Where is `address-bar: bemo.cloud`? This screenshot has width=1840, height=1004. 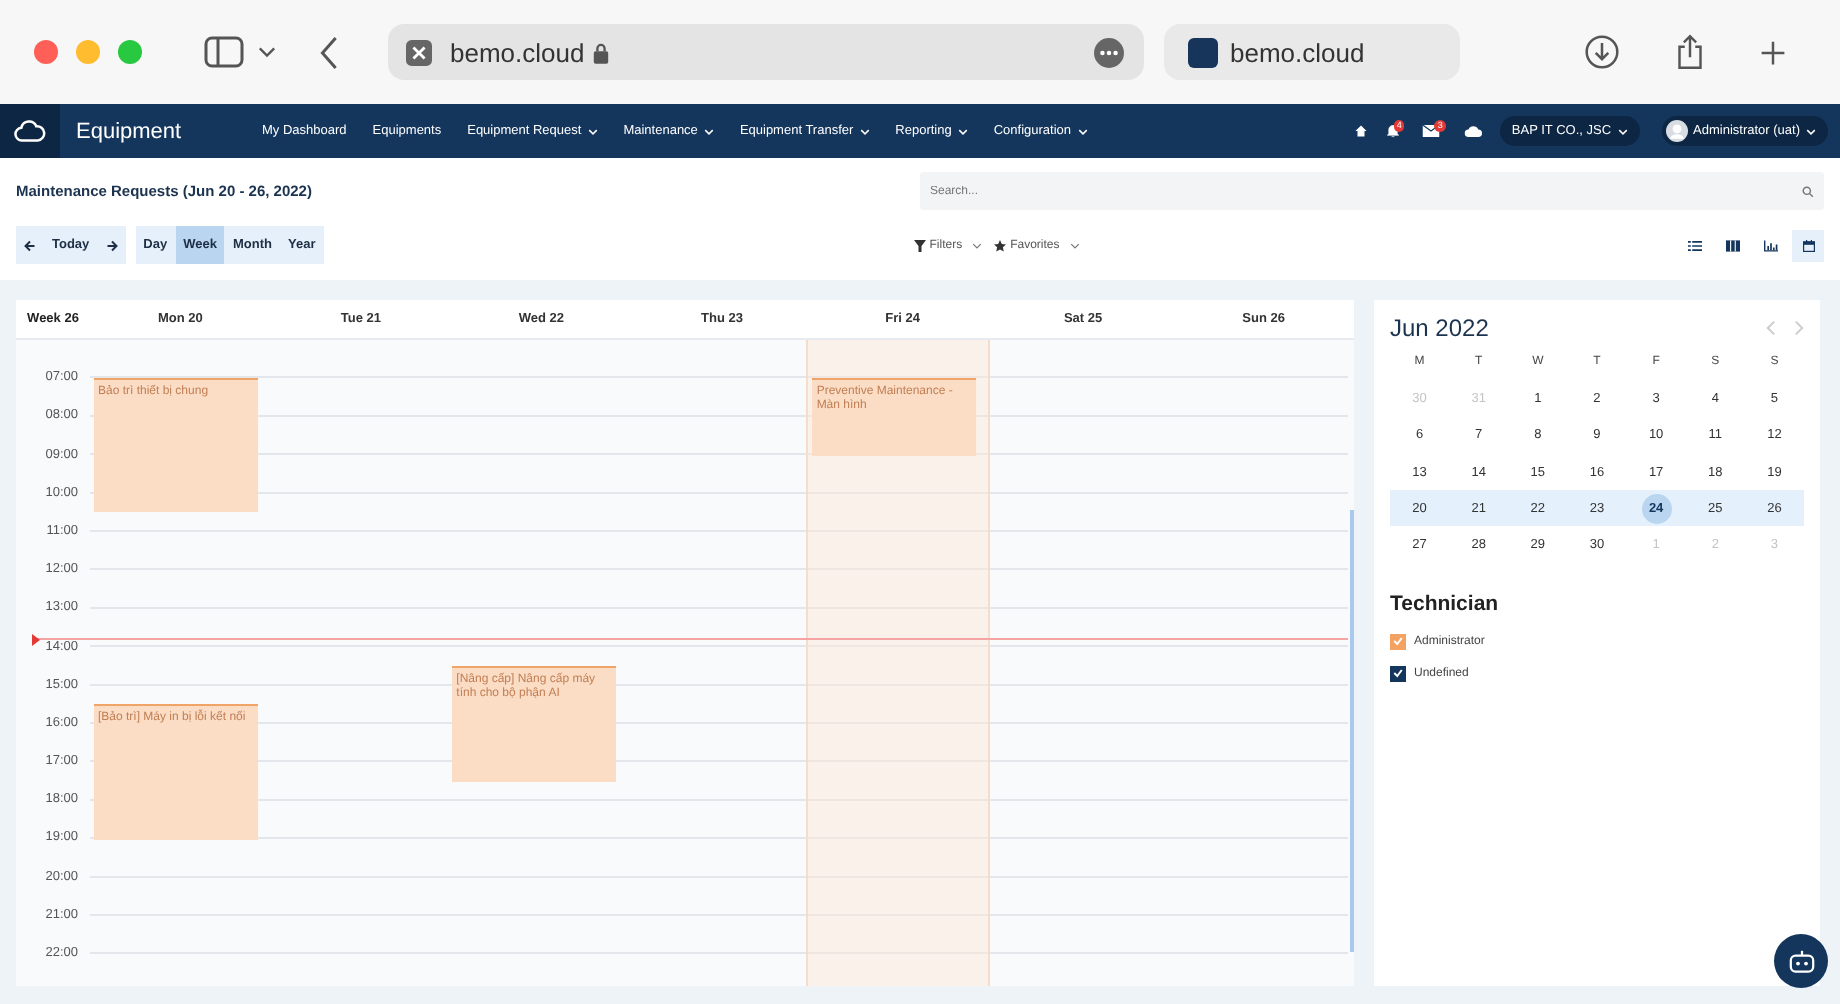 address-bar: bemo.cloud is located at coordinates (766, 52).